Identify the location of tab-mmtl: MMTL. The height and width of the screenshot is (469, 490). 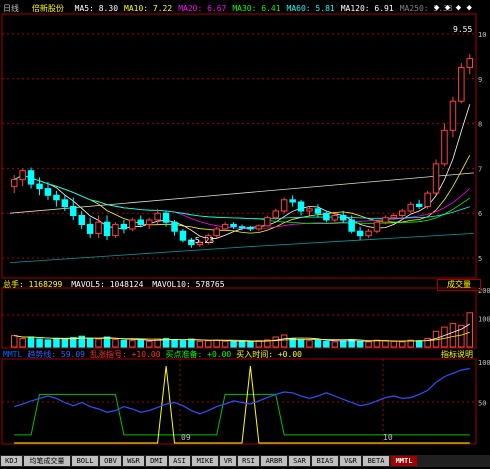
(404, 461).